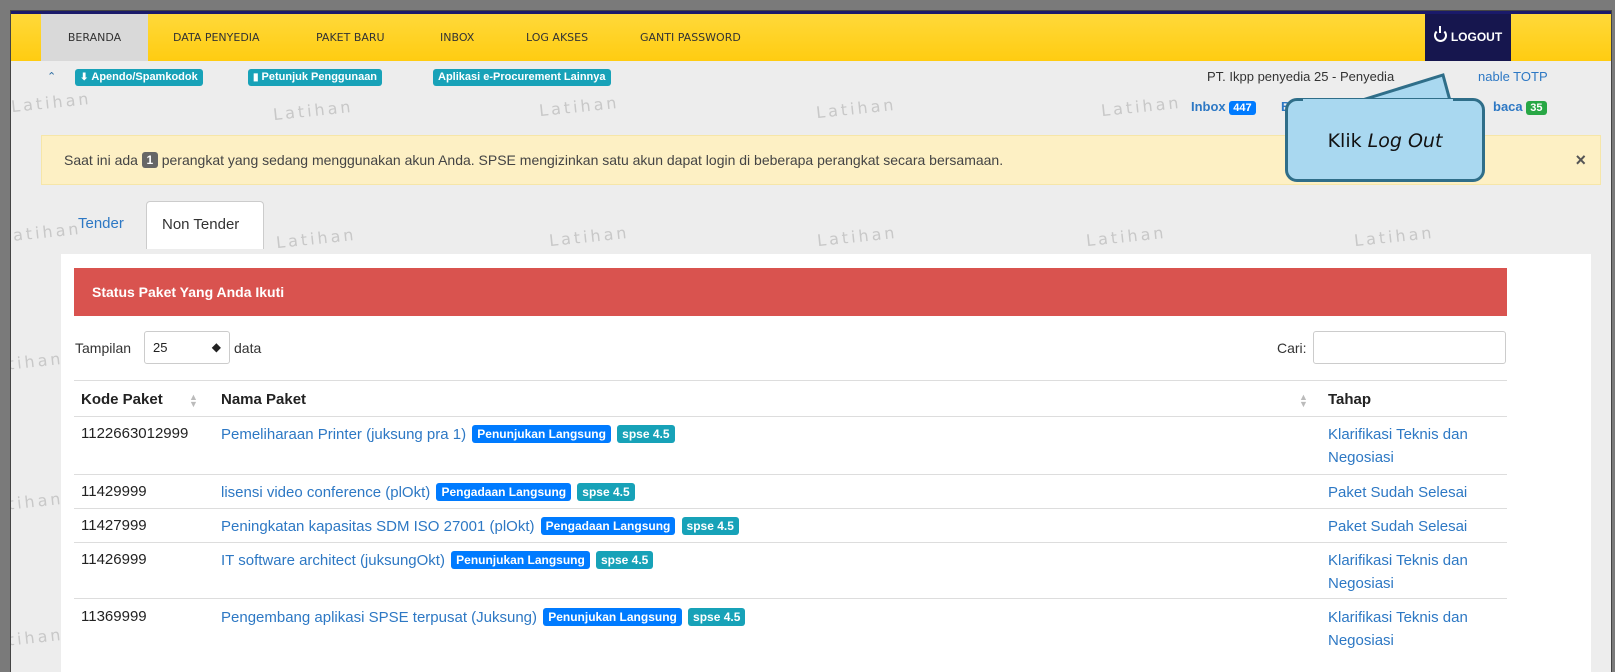  Describe the element at coordinates (1409, 347) in the screenshot. I see `search-input` at that location.